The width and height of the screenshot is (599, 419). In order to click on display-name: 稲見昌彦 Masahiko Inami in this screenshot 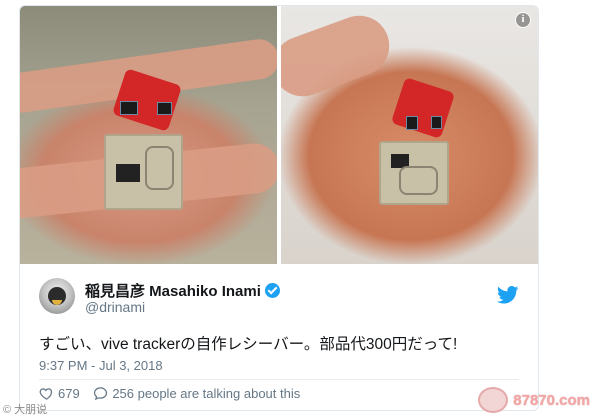, I will do `click(173, 291)`.